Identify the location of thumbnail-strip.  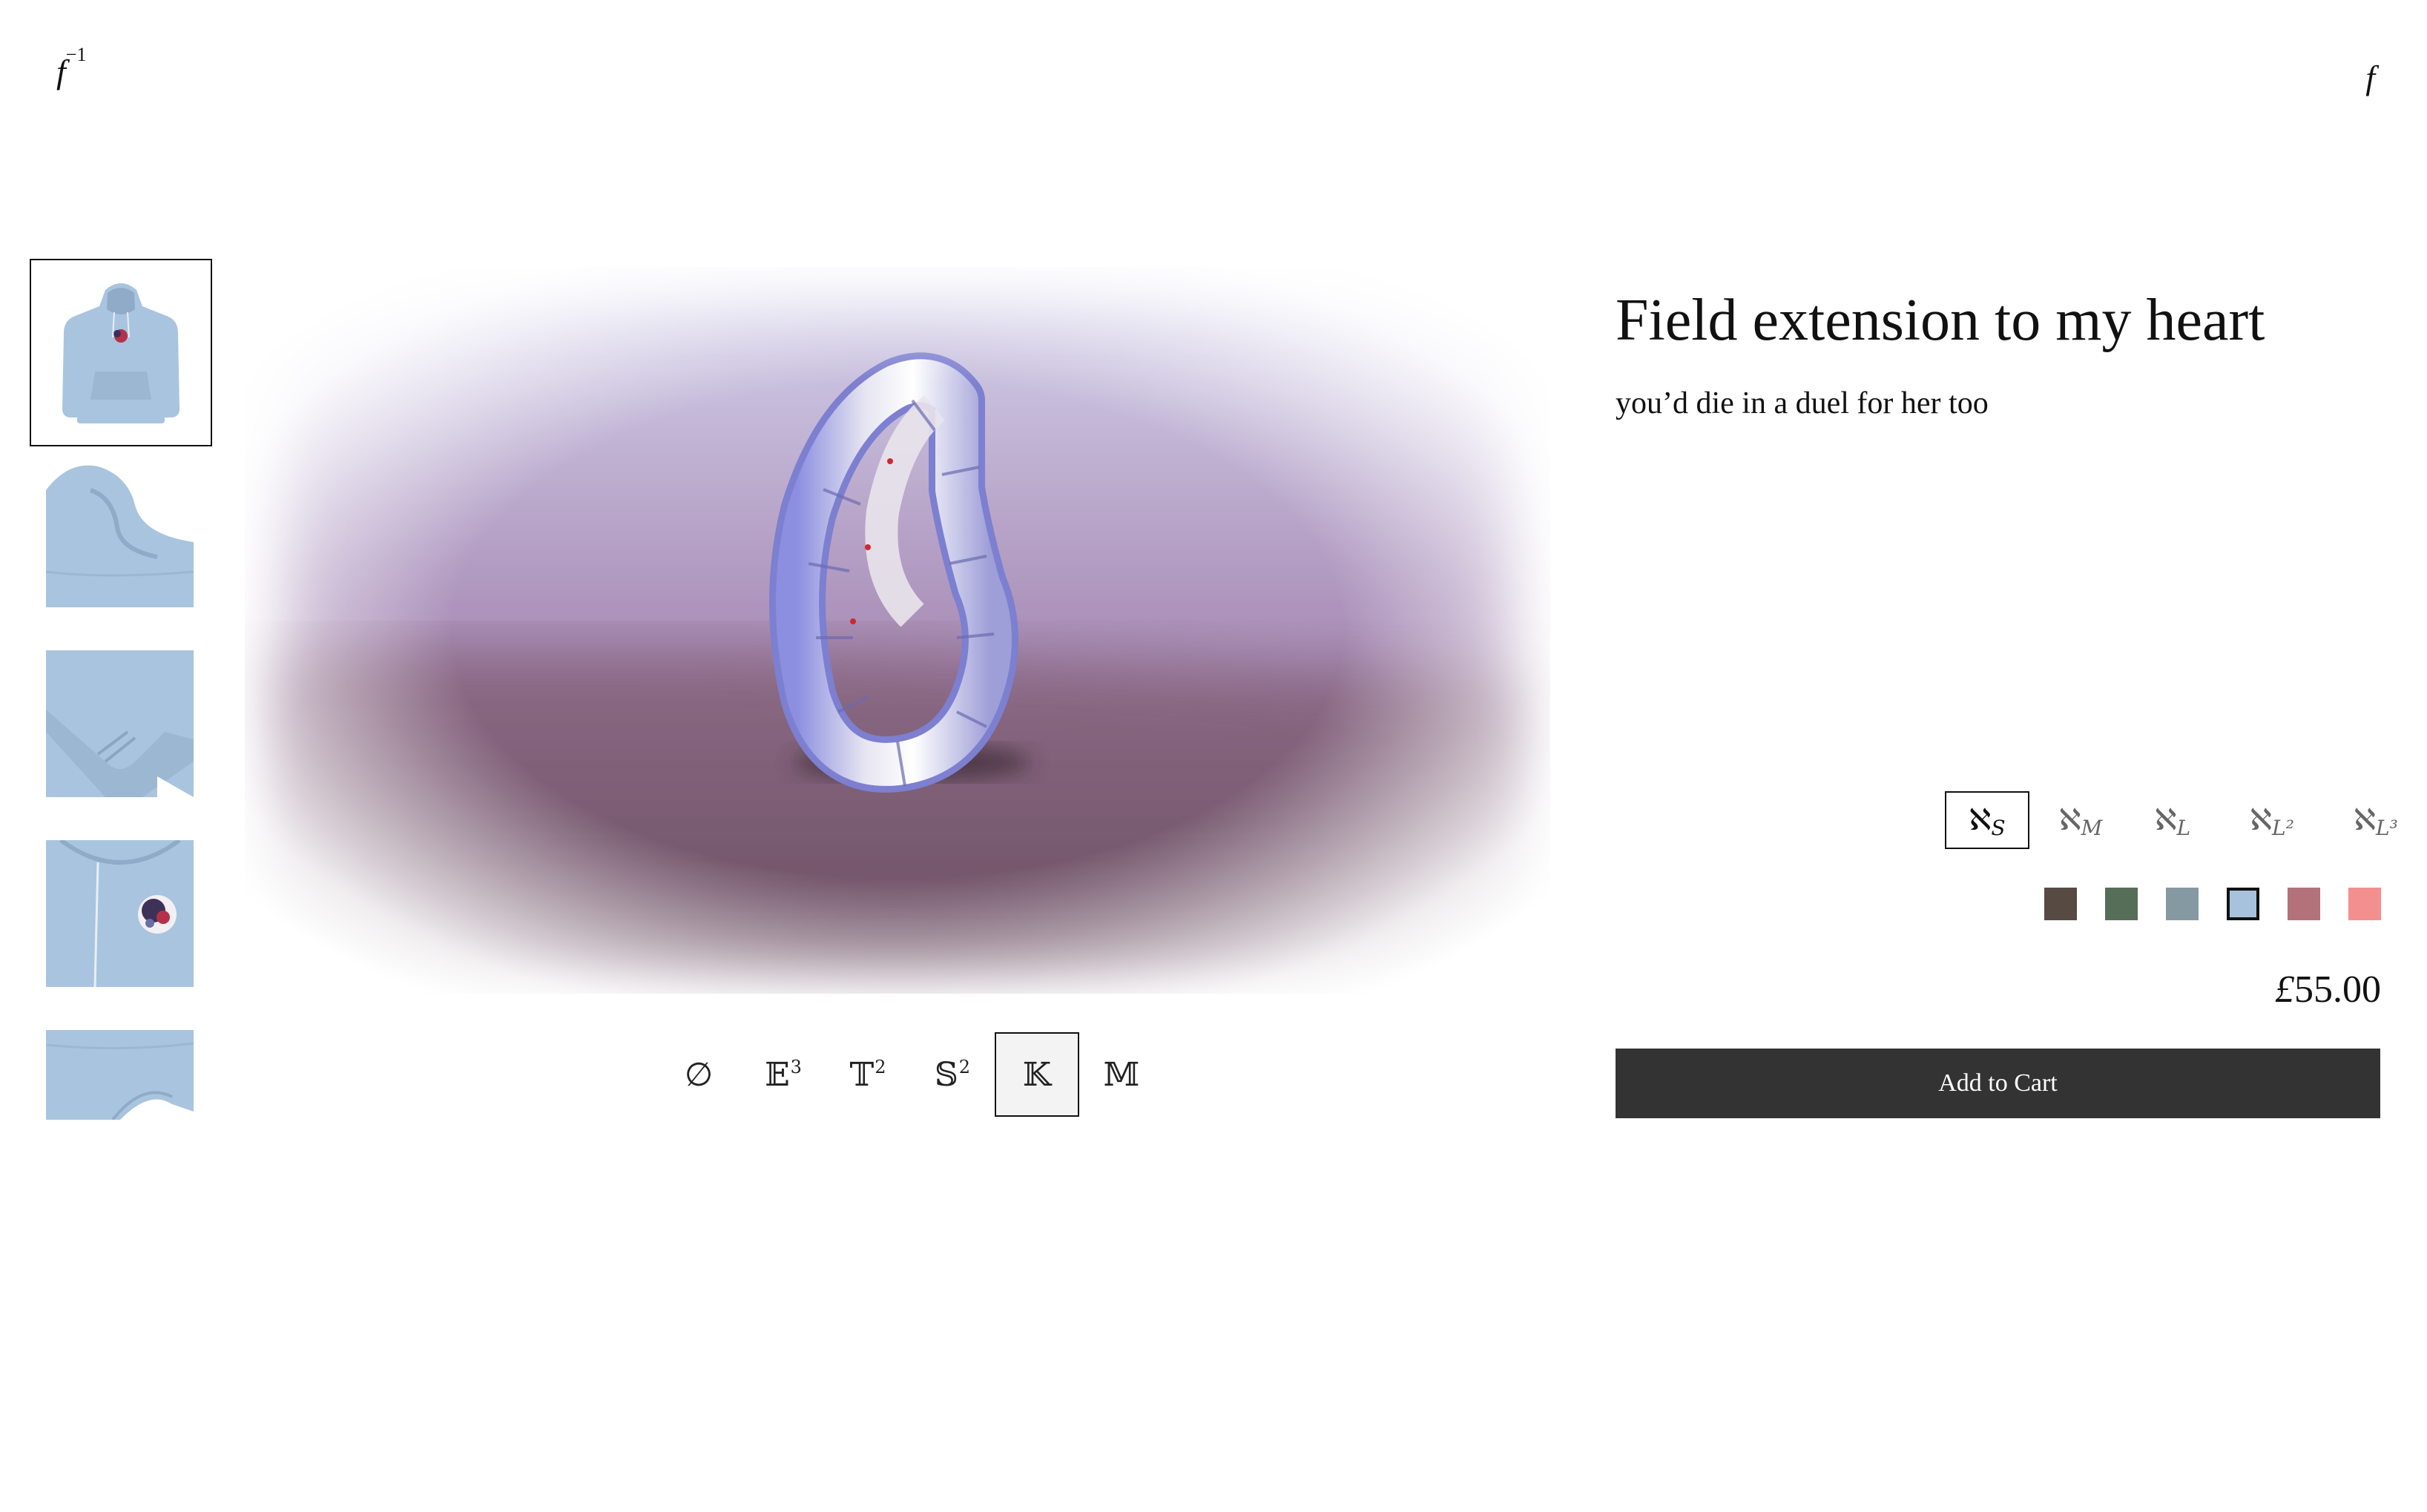
(121, 689).